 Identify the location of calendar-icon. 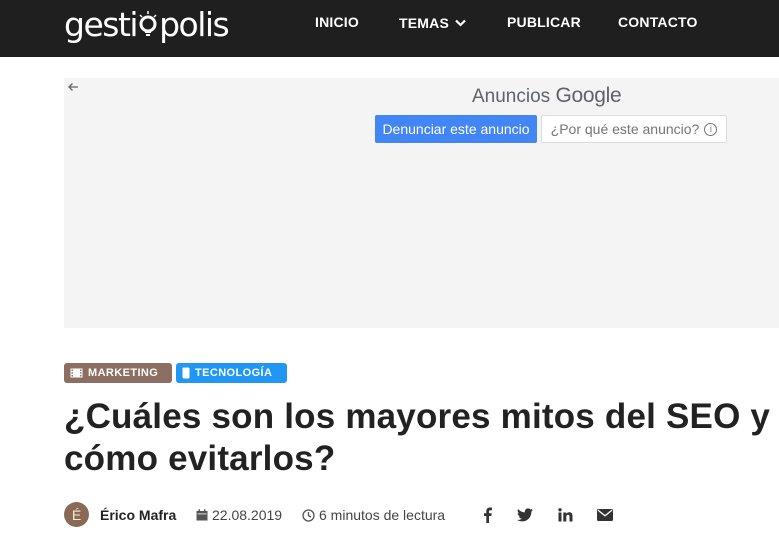
(202, 515).